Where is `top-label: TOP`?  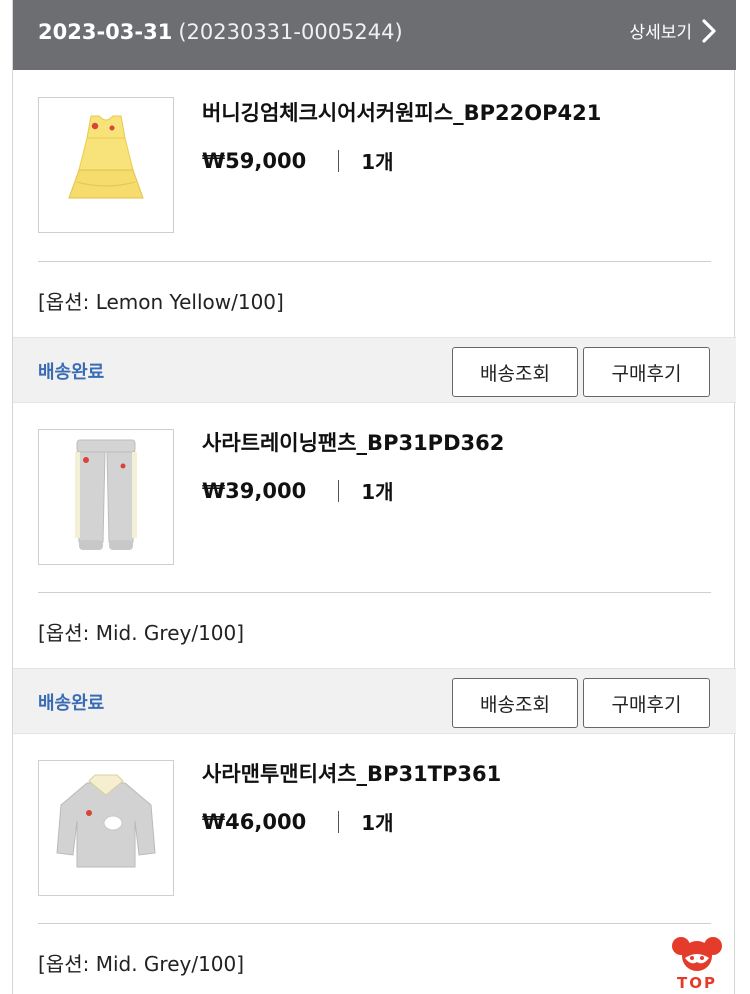 top-label: TOP is located at coordinates (697, 983).